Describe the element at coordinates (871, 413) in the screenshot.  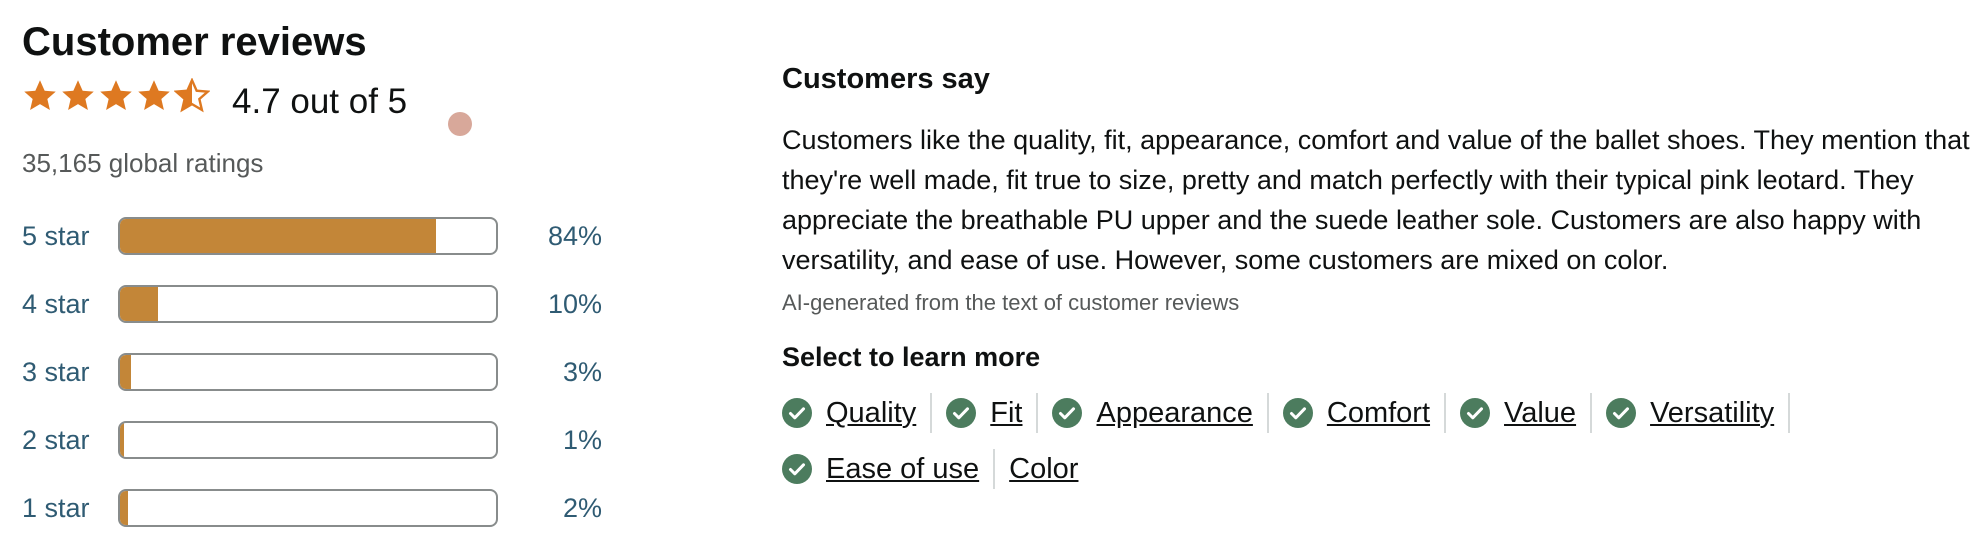
I see `aspect-label: Quality` at that location.